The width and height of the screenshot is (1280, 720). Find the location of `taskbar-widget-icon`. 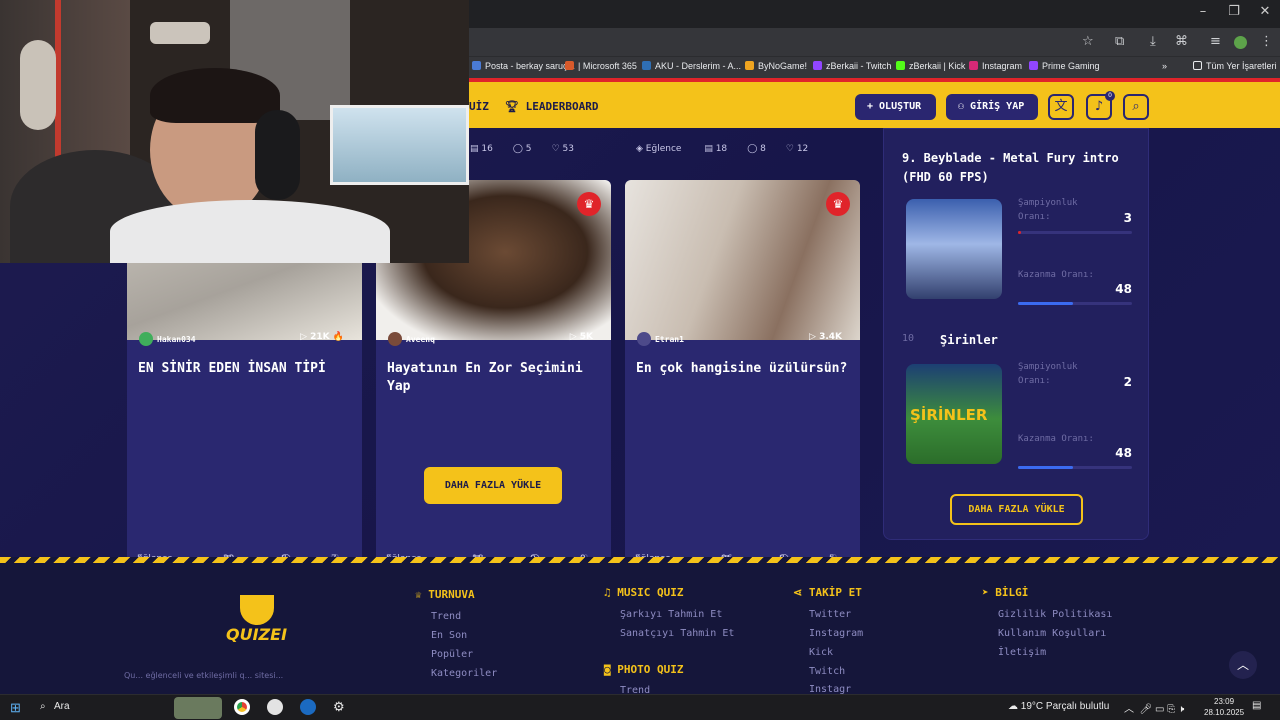

taskbar-widget-icon is located at coordinates (198, 708).